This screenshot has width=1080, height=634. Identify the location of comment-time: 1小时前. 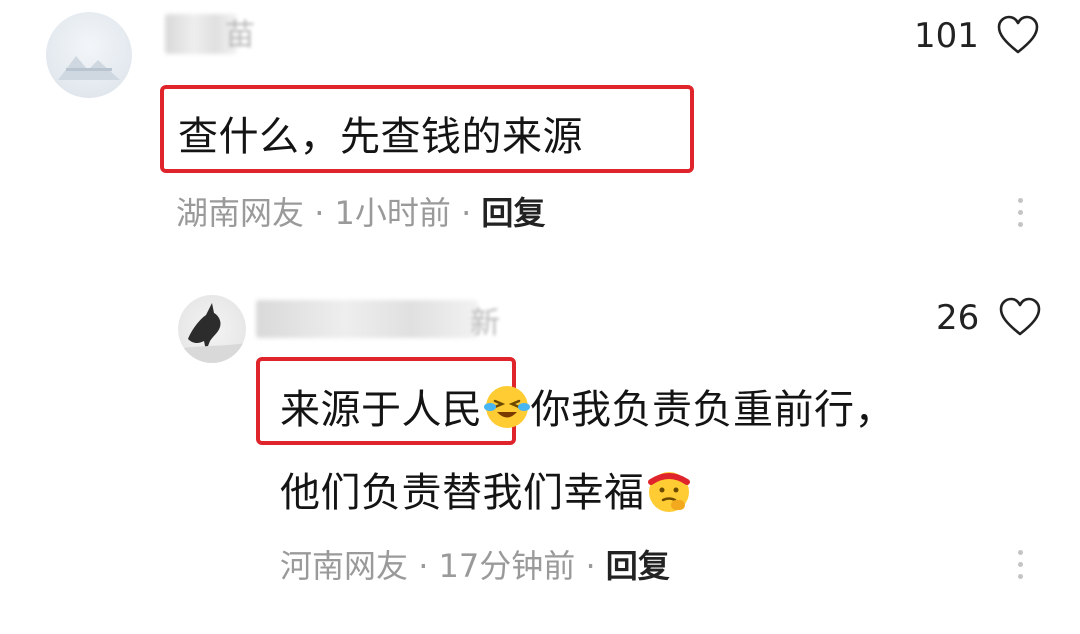
(392, 213).